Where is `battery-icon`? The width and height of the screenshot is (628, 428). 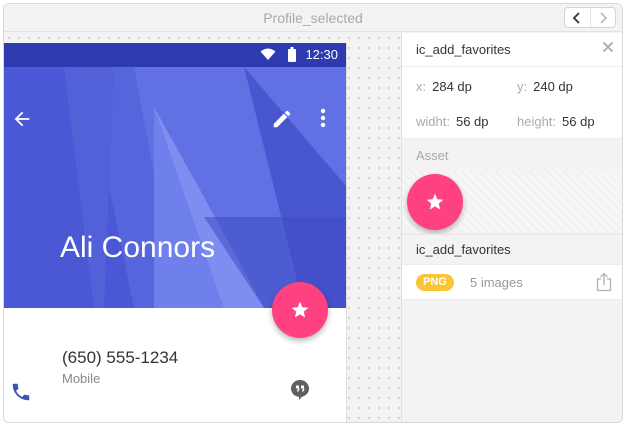
battery-icon is located at coordinates (292, 54).